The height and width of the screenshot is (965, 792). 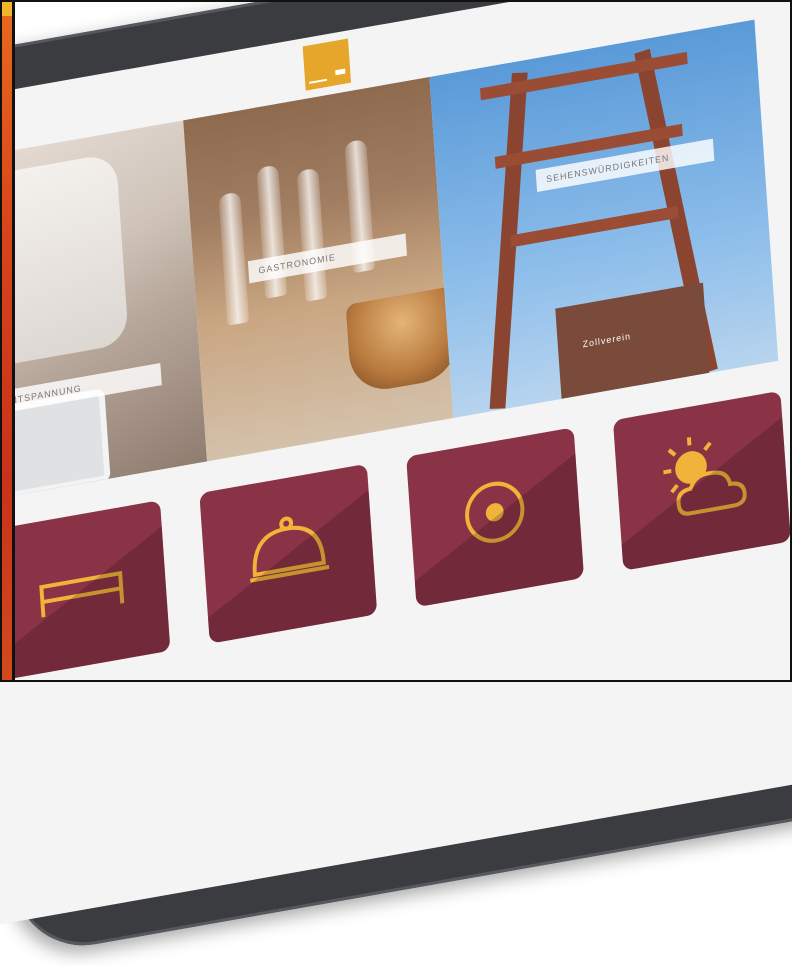 I want to click on bed-icon, so click(x=82, y=594).